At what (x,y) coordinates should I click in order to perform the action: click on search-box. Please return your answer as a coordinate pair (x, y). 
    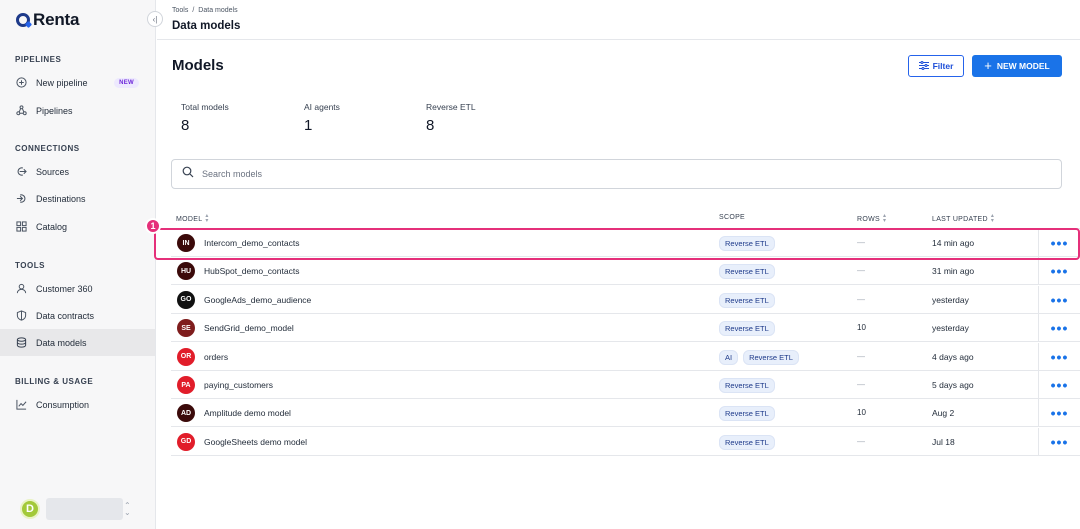
    Looking at the image, I should click on (616, 174).